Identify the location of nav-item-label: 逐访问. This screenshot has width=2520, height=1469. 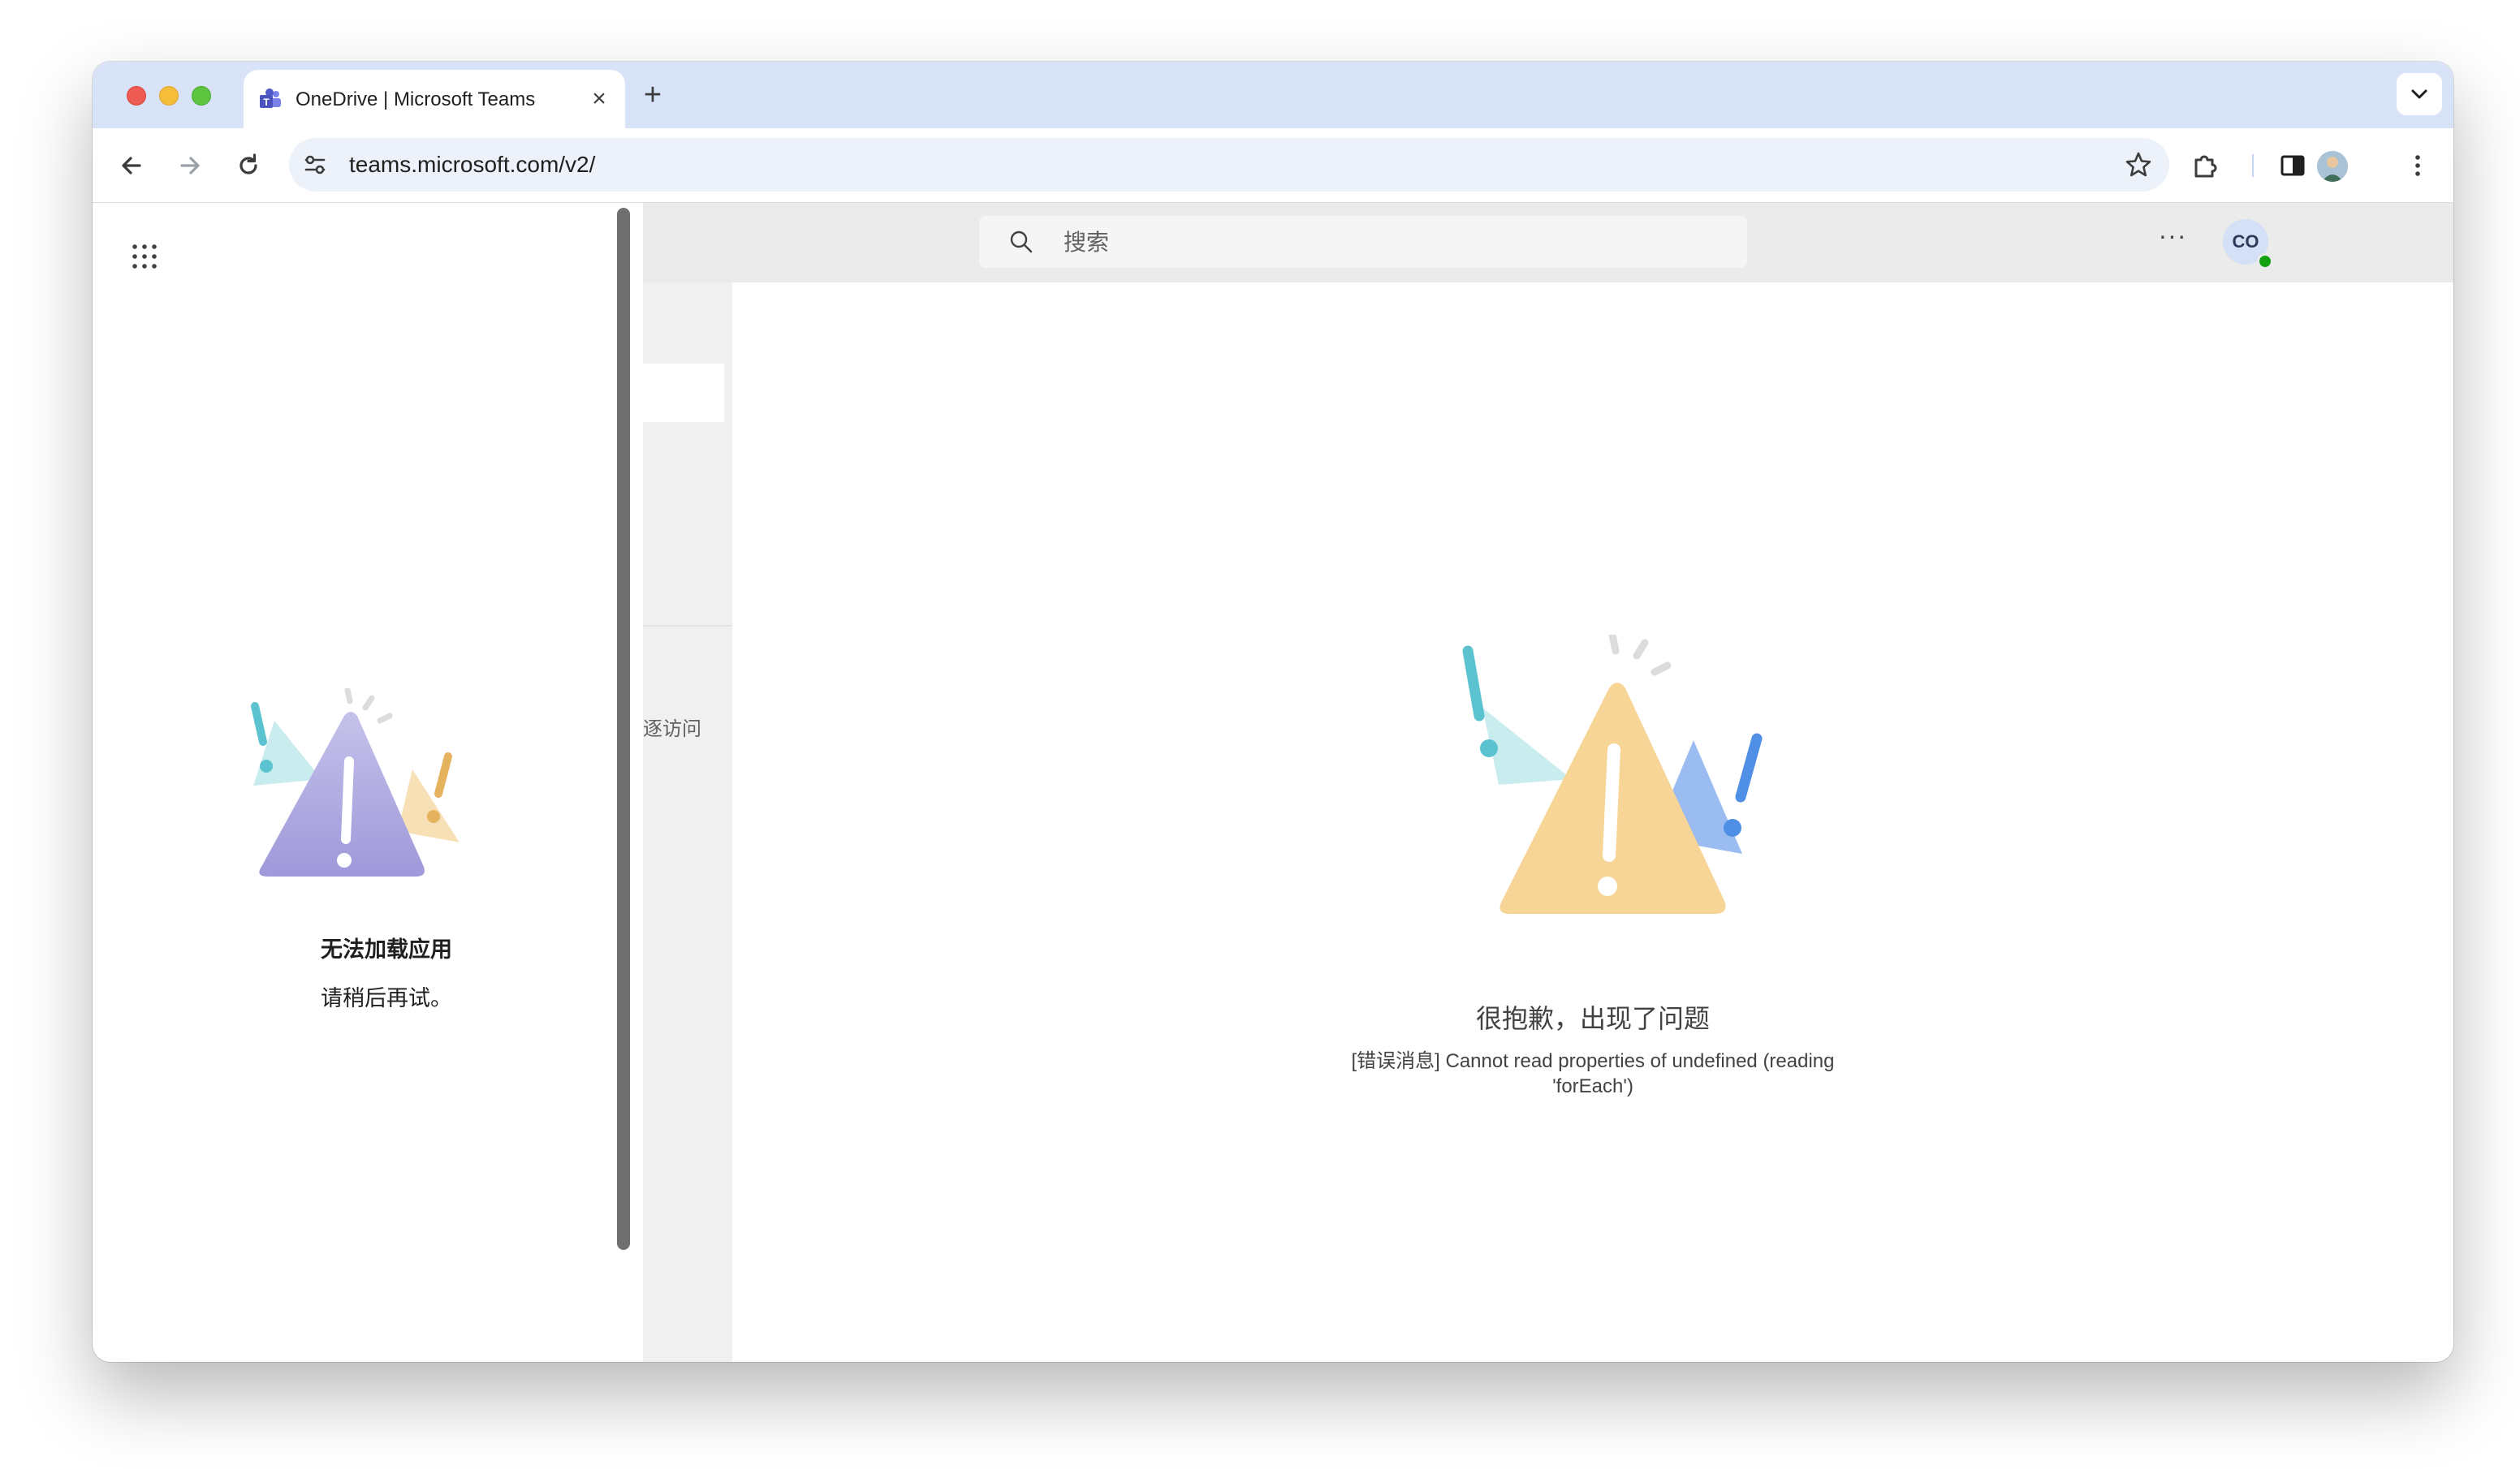
(672, 729).